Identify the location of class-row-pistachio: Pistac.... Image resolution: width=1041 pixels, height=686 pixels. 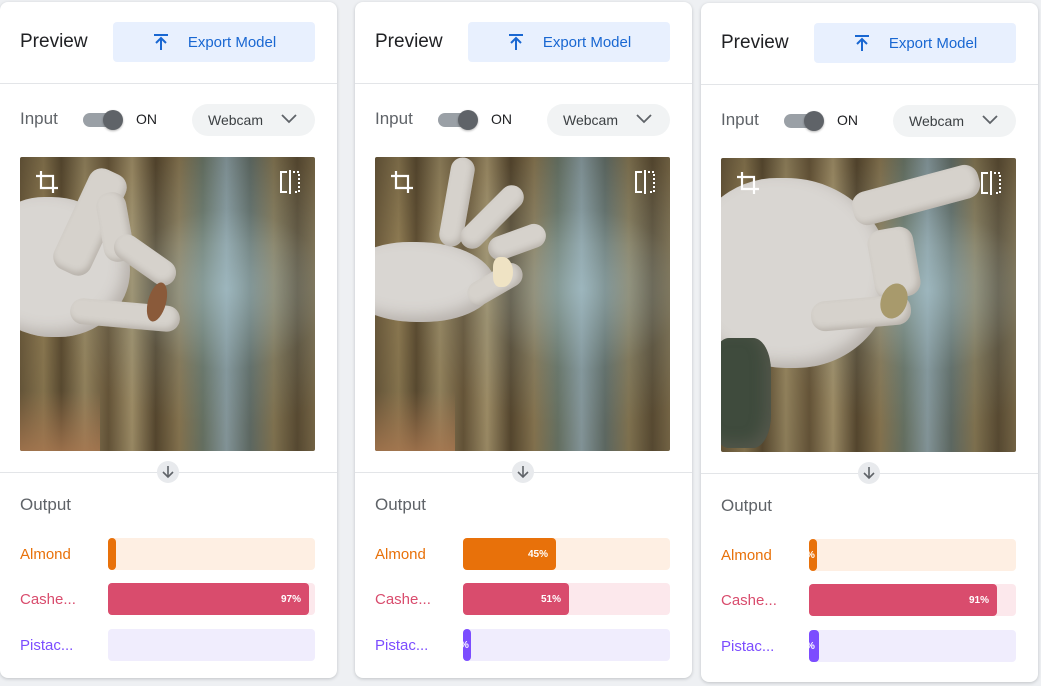
(168, 645).